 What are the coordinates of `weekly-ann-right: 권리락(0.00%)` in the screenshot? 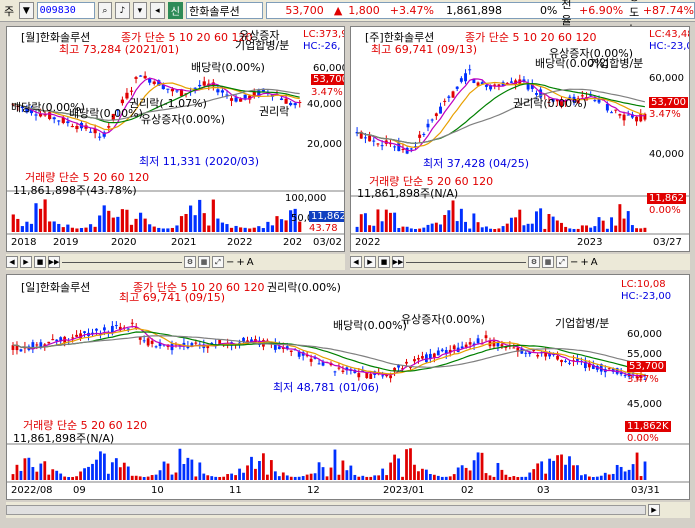 It's located at (550, 103).